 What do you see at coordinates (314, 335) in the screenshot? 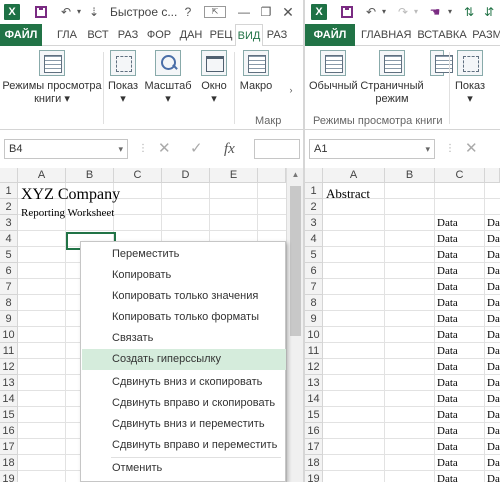
I see `row-header: 10` at bounding box center [314, 335].